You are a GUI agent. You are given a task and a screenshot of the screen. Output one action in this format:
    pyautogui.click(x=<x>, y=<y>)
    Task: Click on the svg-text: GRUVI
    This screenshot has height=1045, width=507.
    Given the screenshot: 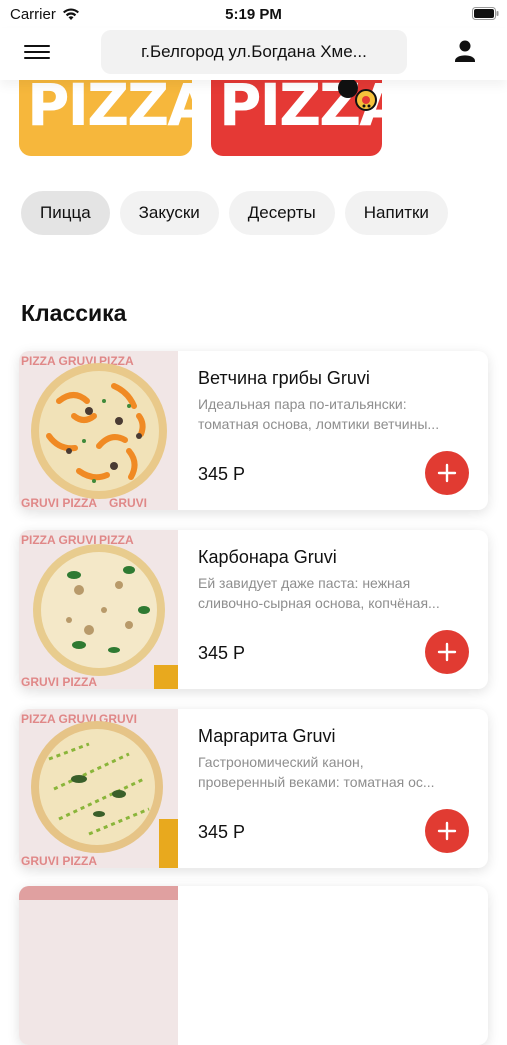 What is the action you would take?
    pyautogui.click(x=128, y=503)
    